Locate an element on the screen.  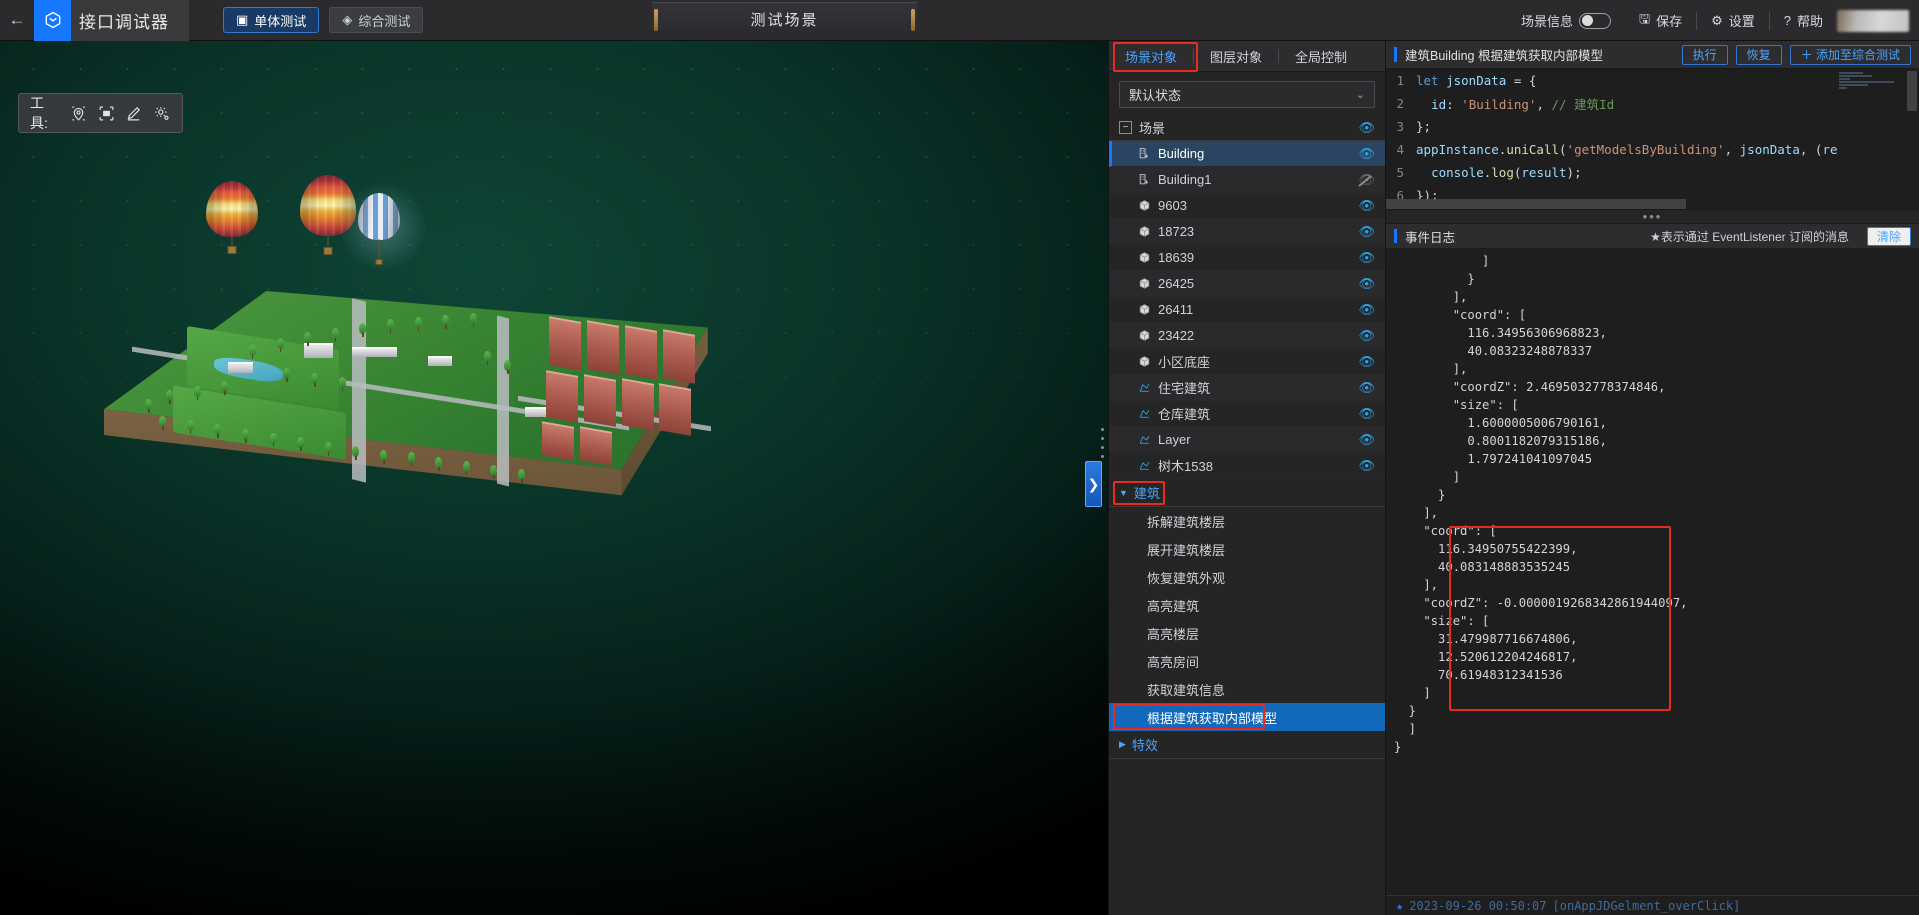
tree-item-label: 住宅建筑 is located at coordinates (1184, 388).